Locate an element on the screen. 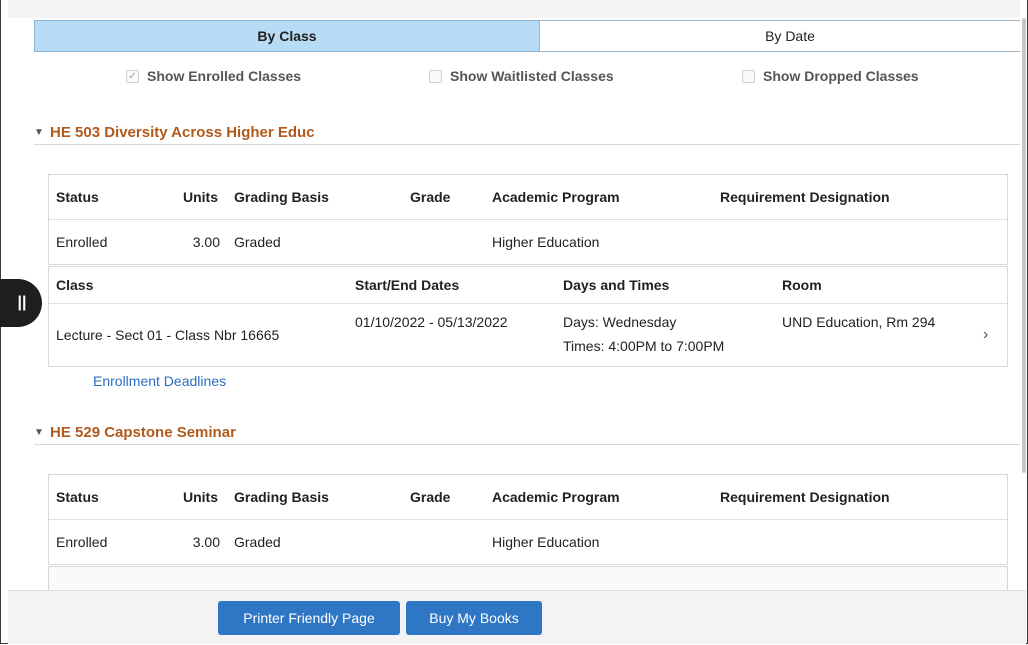 This screenshot has width=1028, height=645. show-dropped-label: Show Dropped Classes is located at coordinates (841, 76).